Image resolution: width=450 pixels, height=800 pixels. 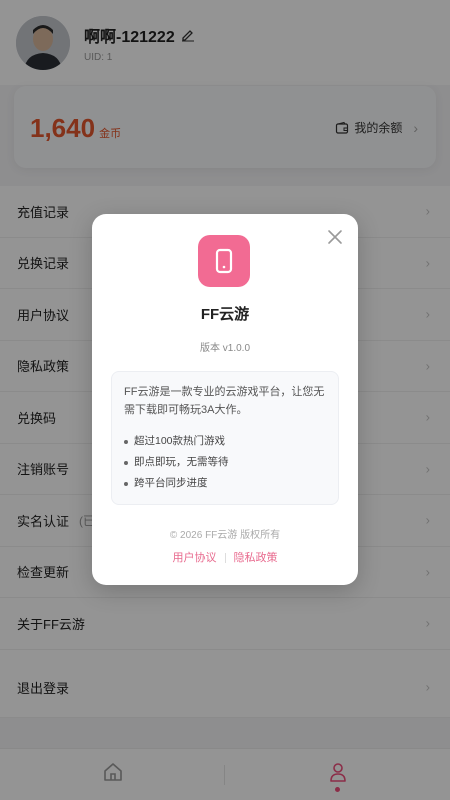 What do you see at coordinates (225, 441) in the screenshot?
I see `feature-item: 超过100款热门游戏` at bounding box center [225, 441].